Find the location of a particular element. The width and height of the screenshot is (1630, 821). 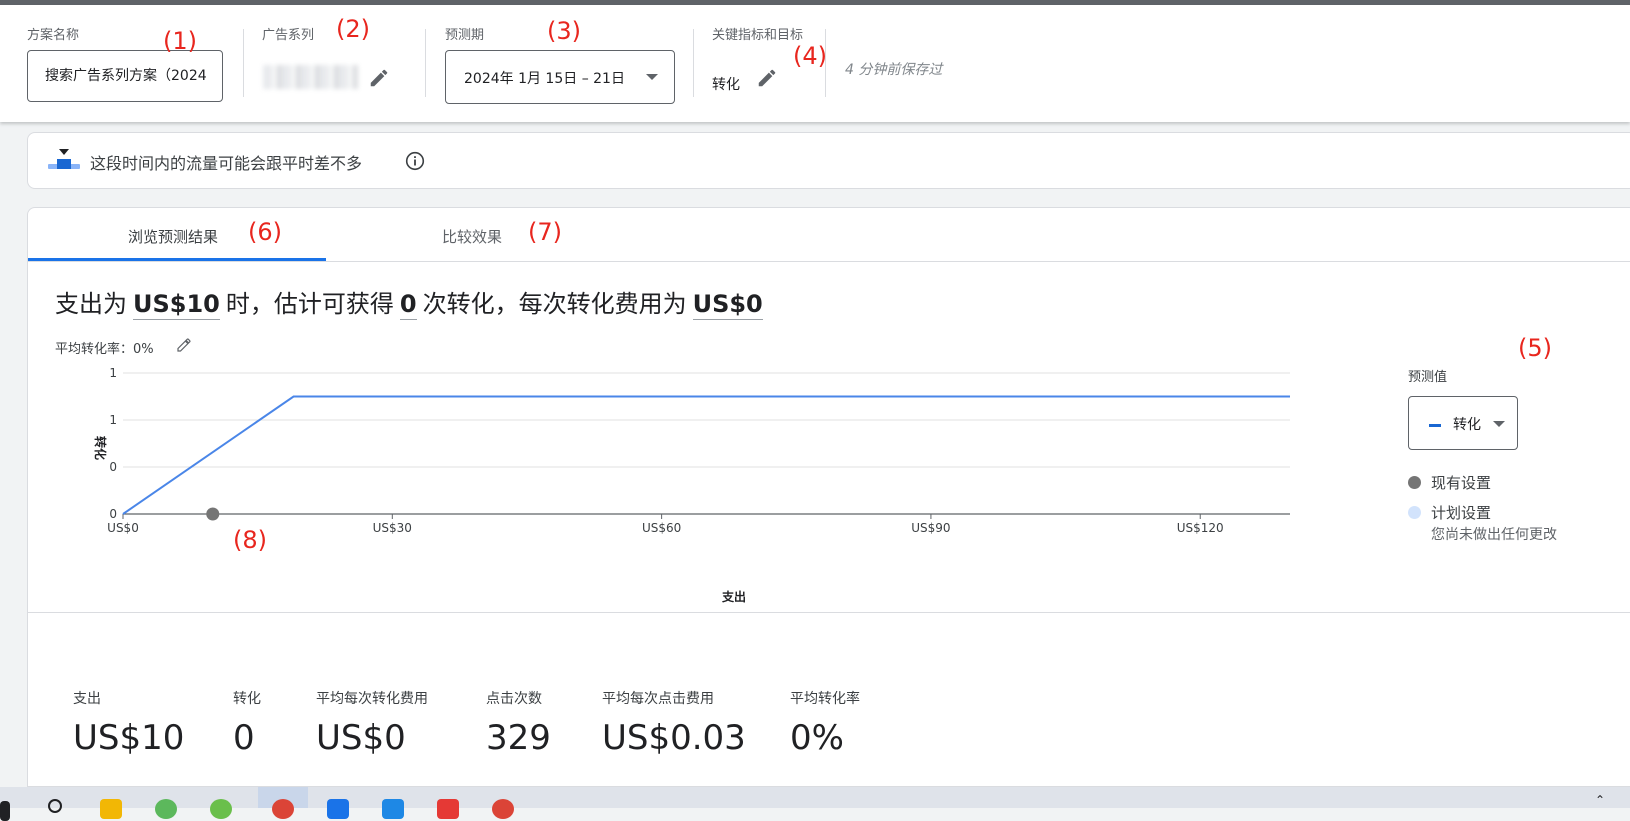

summary-text-3: 次转化，每次转化费用为 is located at coordinates (554, 304).